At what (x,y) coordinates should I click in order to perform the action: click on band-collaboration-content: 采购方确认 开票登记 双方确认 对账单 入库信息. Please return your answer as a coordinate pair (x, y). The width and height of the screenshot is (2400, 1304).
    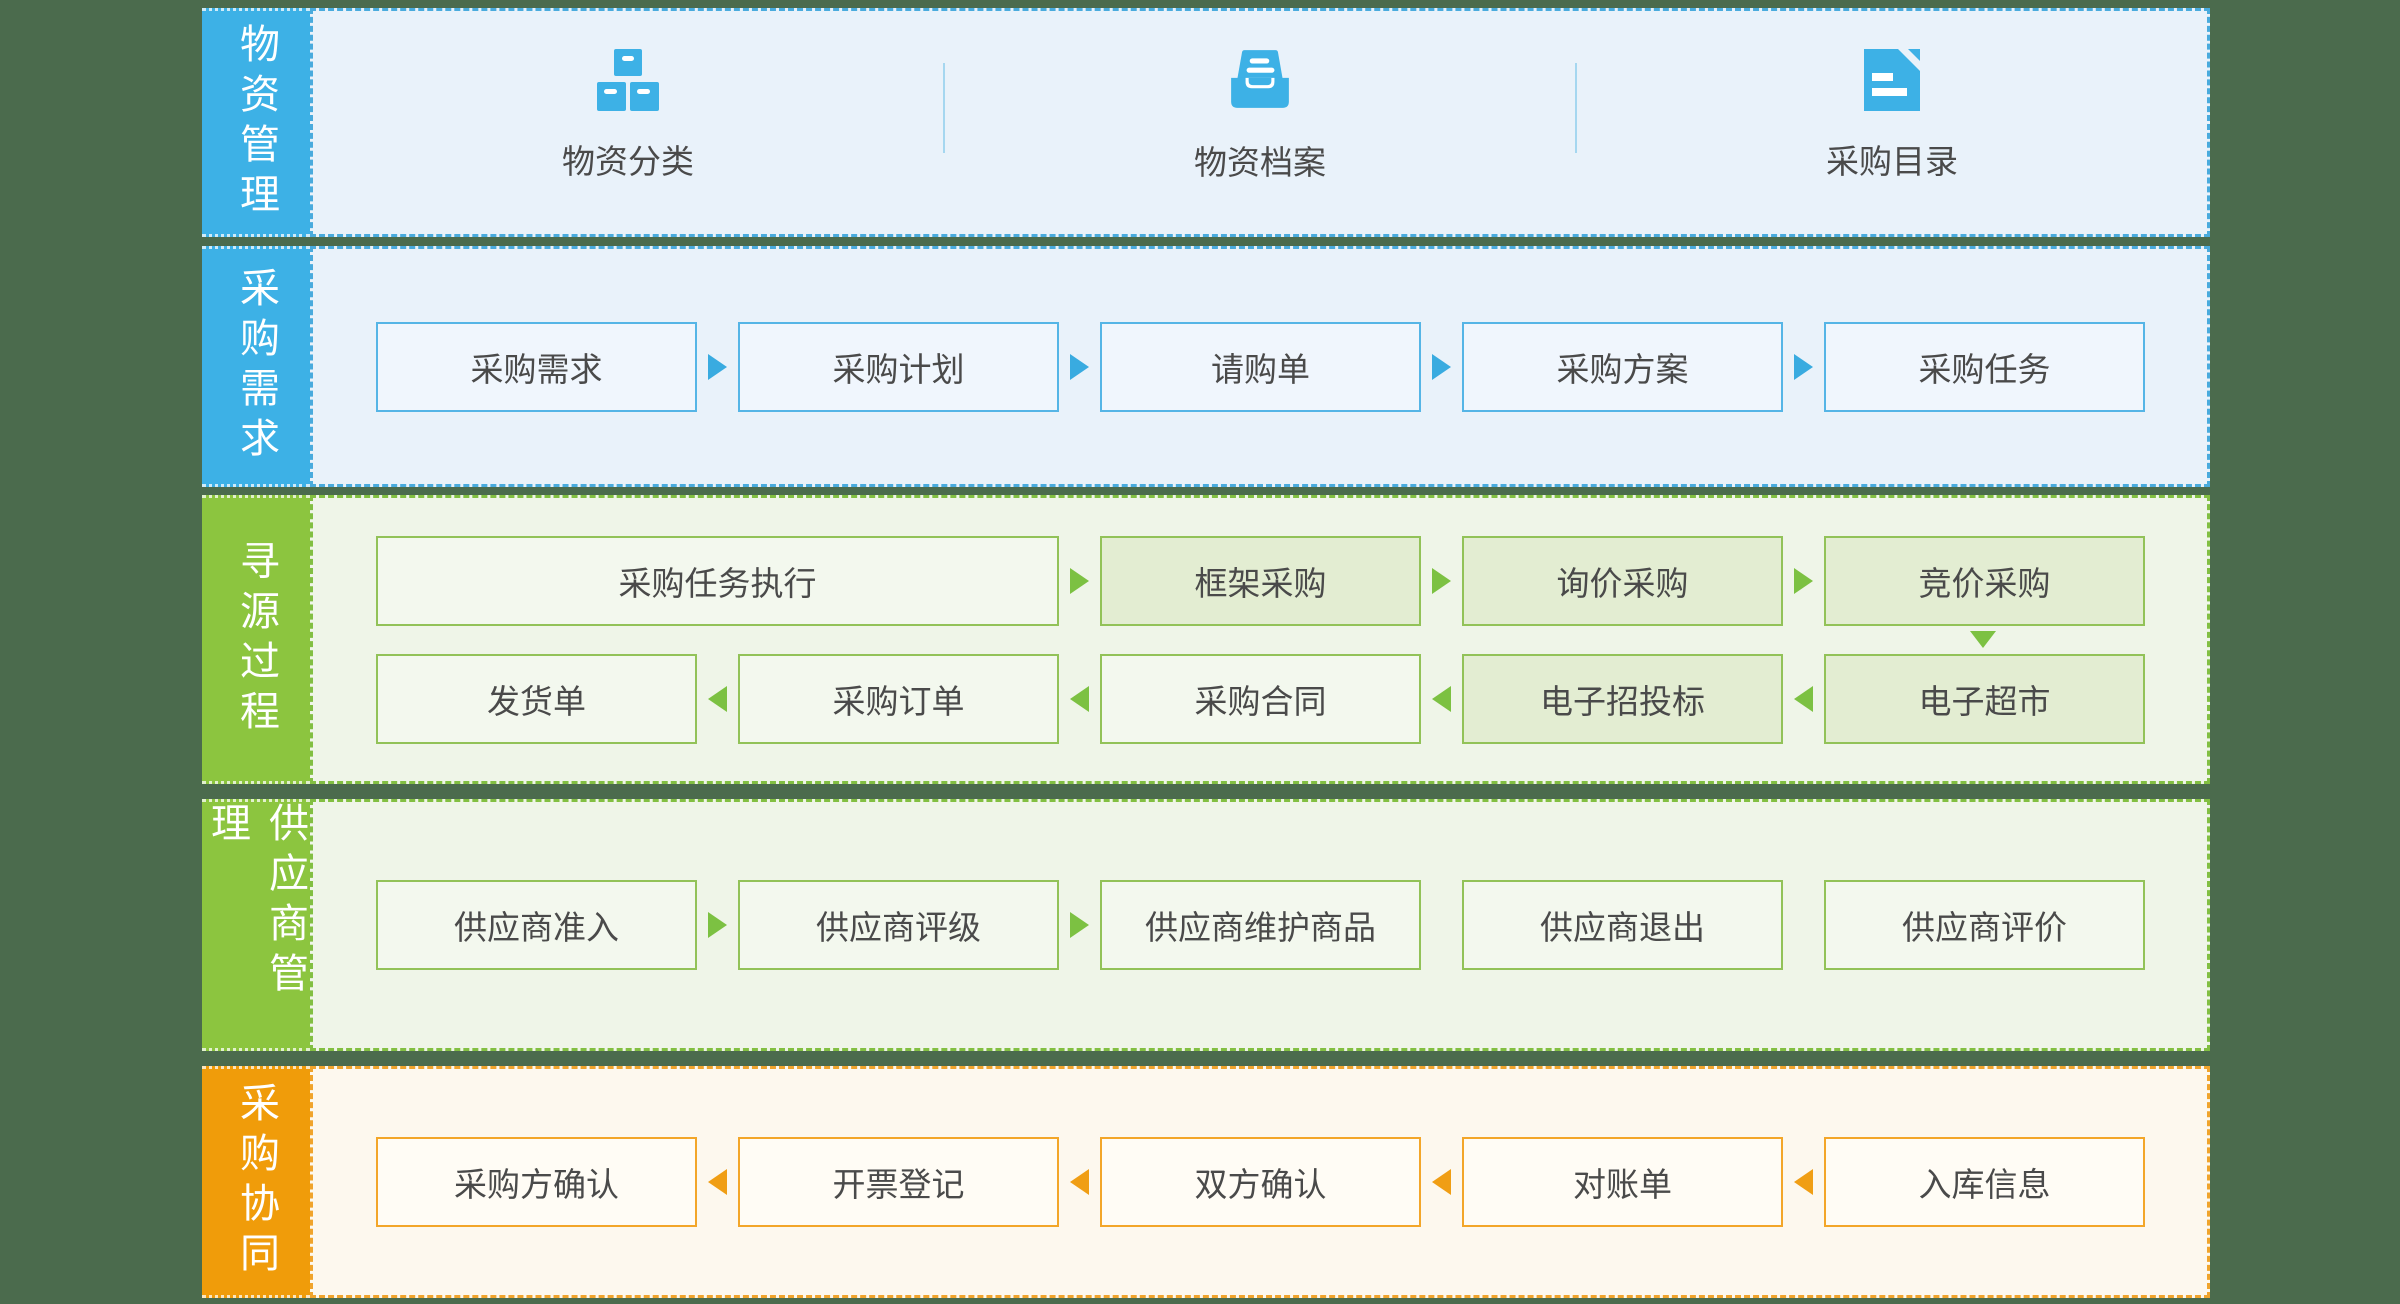
    Looking at the image, I should click on (1260, 1182).